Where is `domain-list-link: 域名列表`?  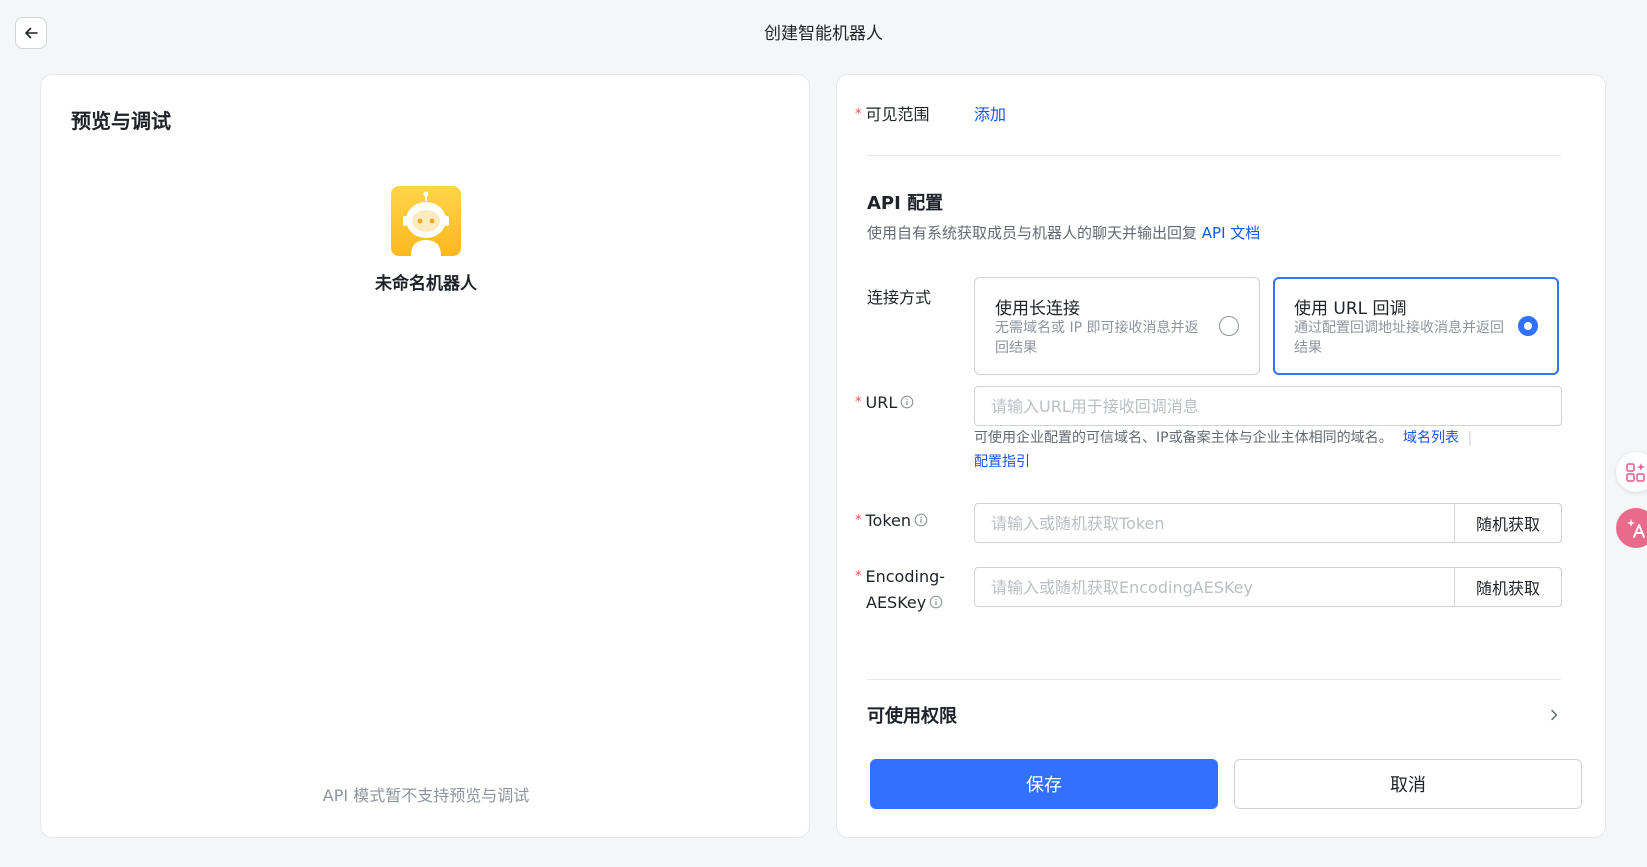
domain-list-link: 域名列表 is located at coordinates (1431, 438).